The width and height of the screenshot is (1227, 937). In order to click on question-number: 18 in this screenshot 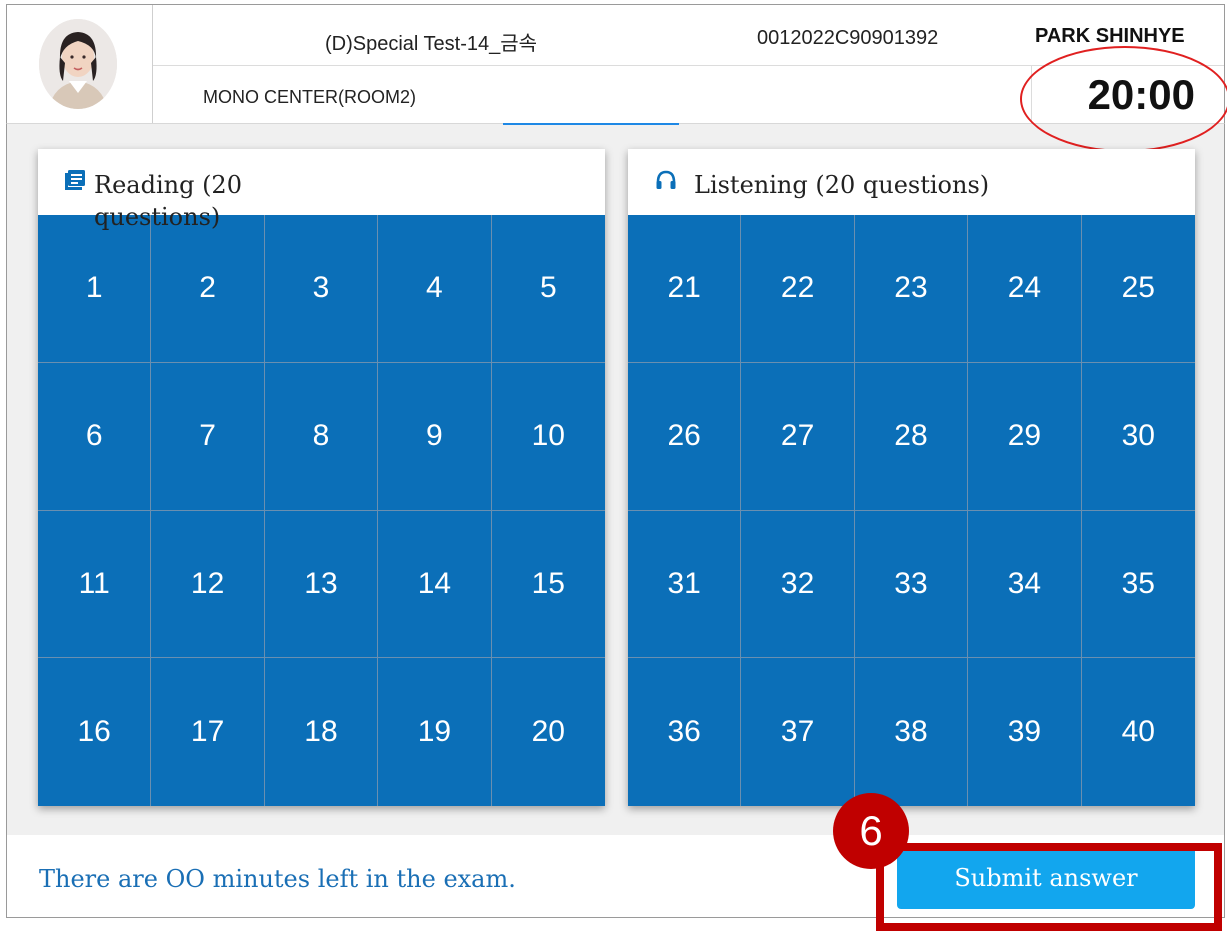, I will do `click(321, 732)`.